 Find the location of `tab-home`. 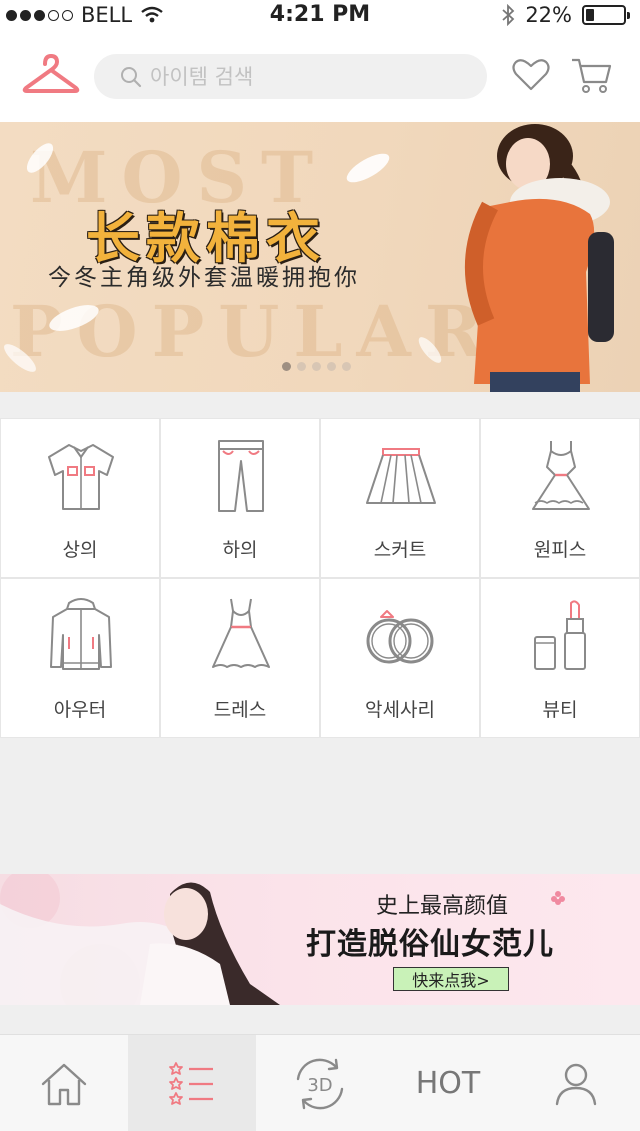

tab-home is located at coordinates (64, 1083).